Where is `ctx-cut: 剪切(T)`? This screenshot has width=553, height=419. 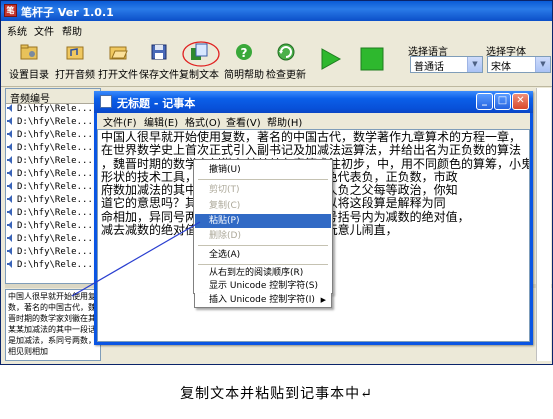 ctx-cut: 剪切(T) is located at coordinates (263, 190).